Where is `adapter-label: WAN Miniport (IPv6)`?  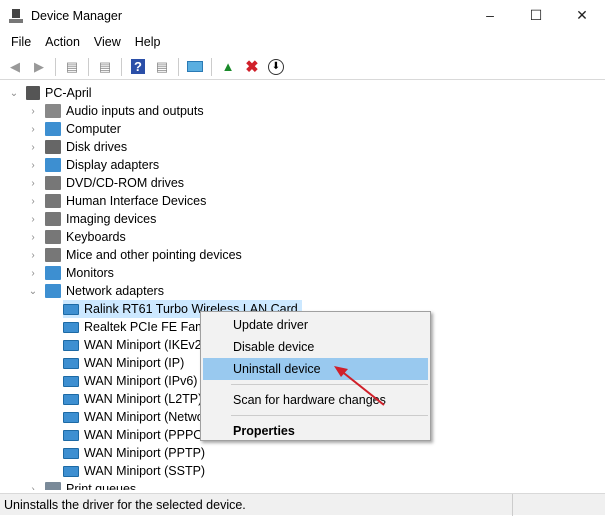
adapter-label: WAN Miniport (IPv6) is located at coordinates (141, 381).